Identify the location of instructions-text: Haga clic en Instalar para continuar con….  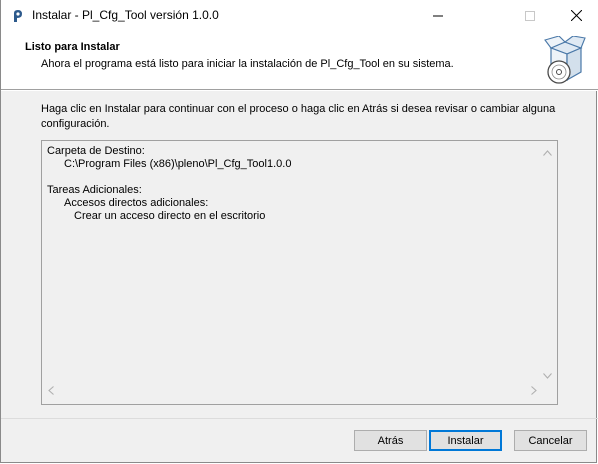
(298, 116).